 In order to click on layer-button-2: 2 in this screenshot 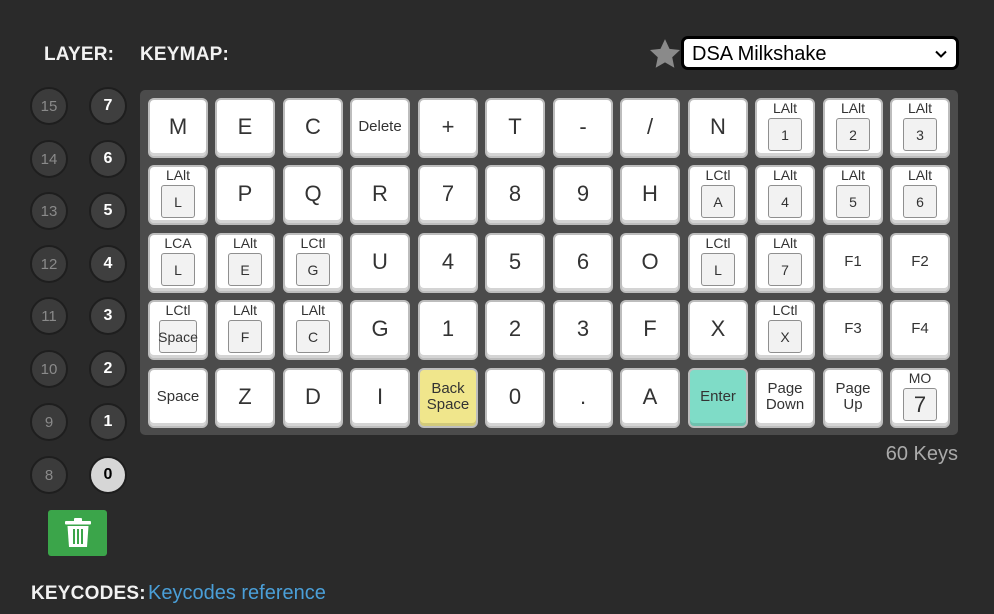, I will do `click(108, 369)`.